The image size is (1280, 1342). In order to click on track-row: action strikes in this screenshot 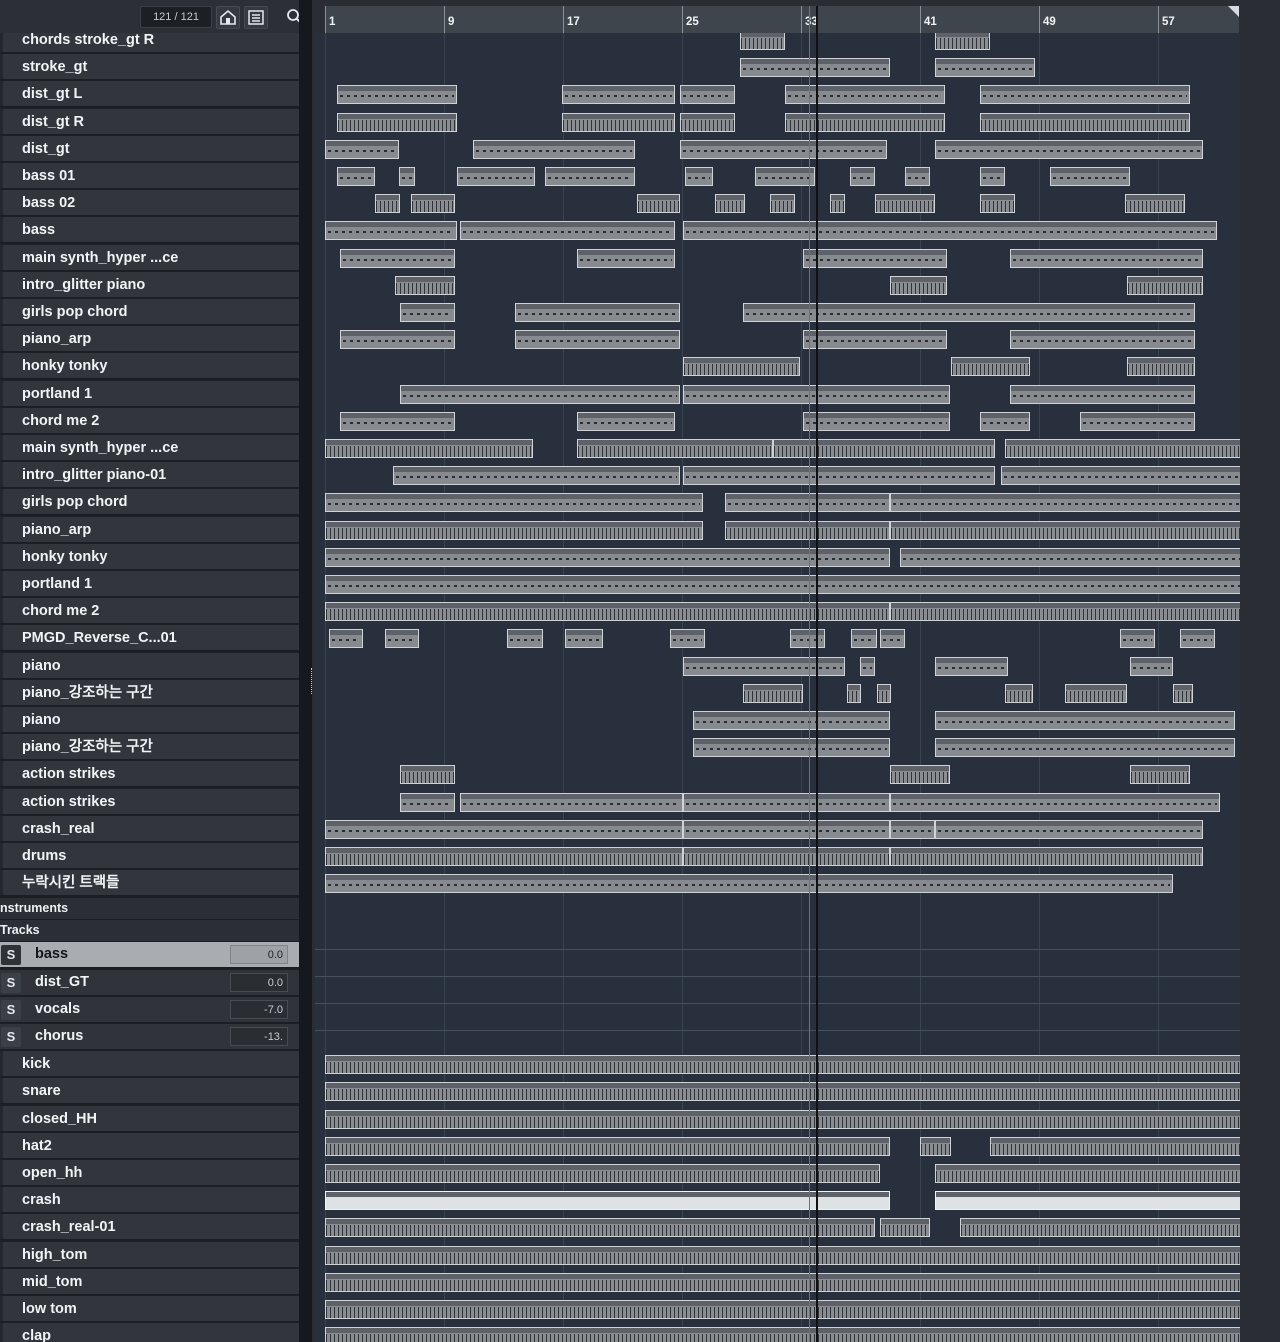, I will do `click(149, 774)`.